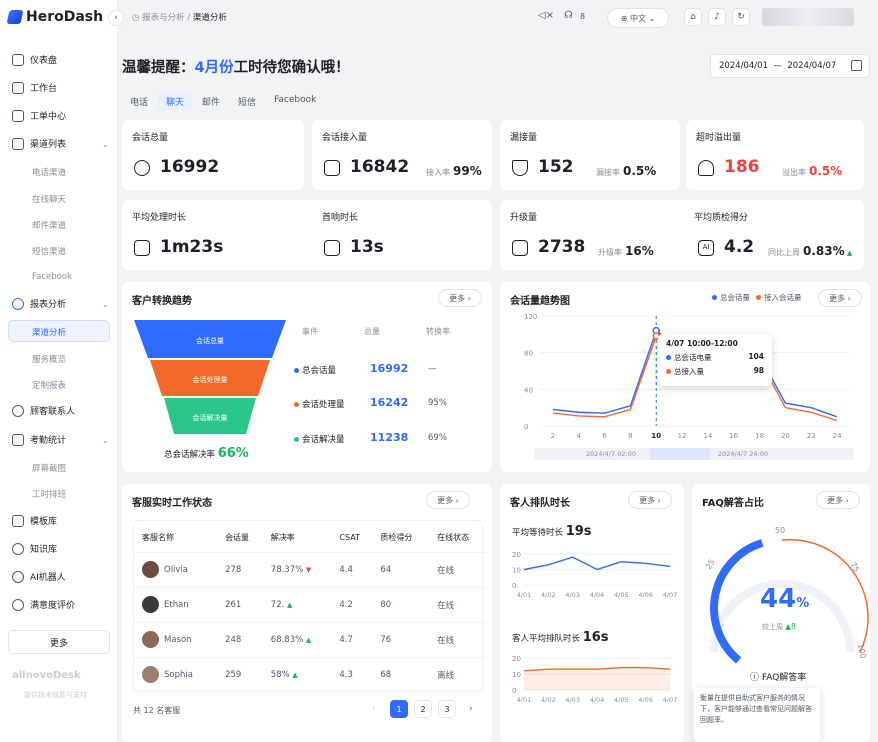 This screenshot has width=878, height=742. What do you see at coordinates (389, 437) in the screenshot?
I see `funnel-row-total: 11238` at bounding box center [389, 437].